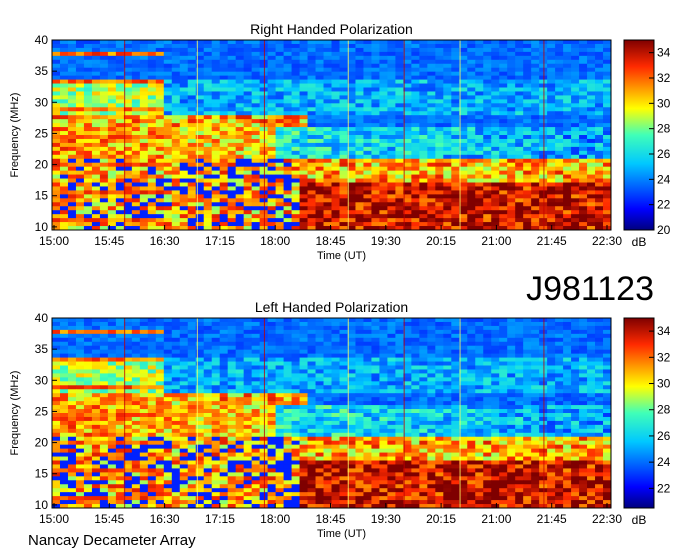 This screenshot has height=552, width=680. I want to click on lhp-colorbar, so click(639, 413).